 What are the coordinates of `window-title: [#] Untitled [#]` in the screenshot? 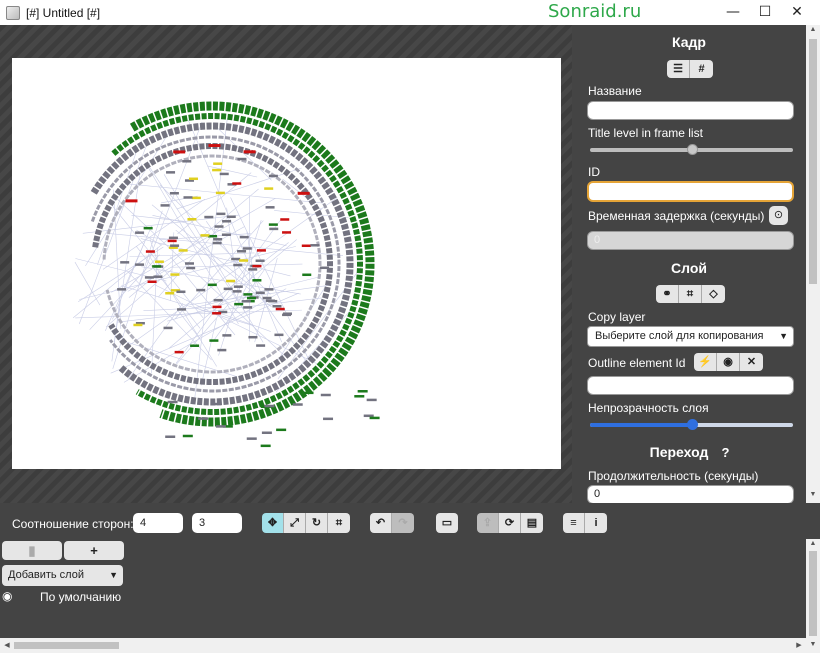 It's located at (63, 12).